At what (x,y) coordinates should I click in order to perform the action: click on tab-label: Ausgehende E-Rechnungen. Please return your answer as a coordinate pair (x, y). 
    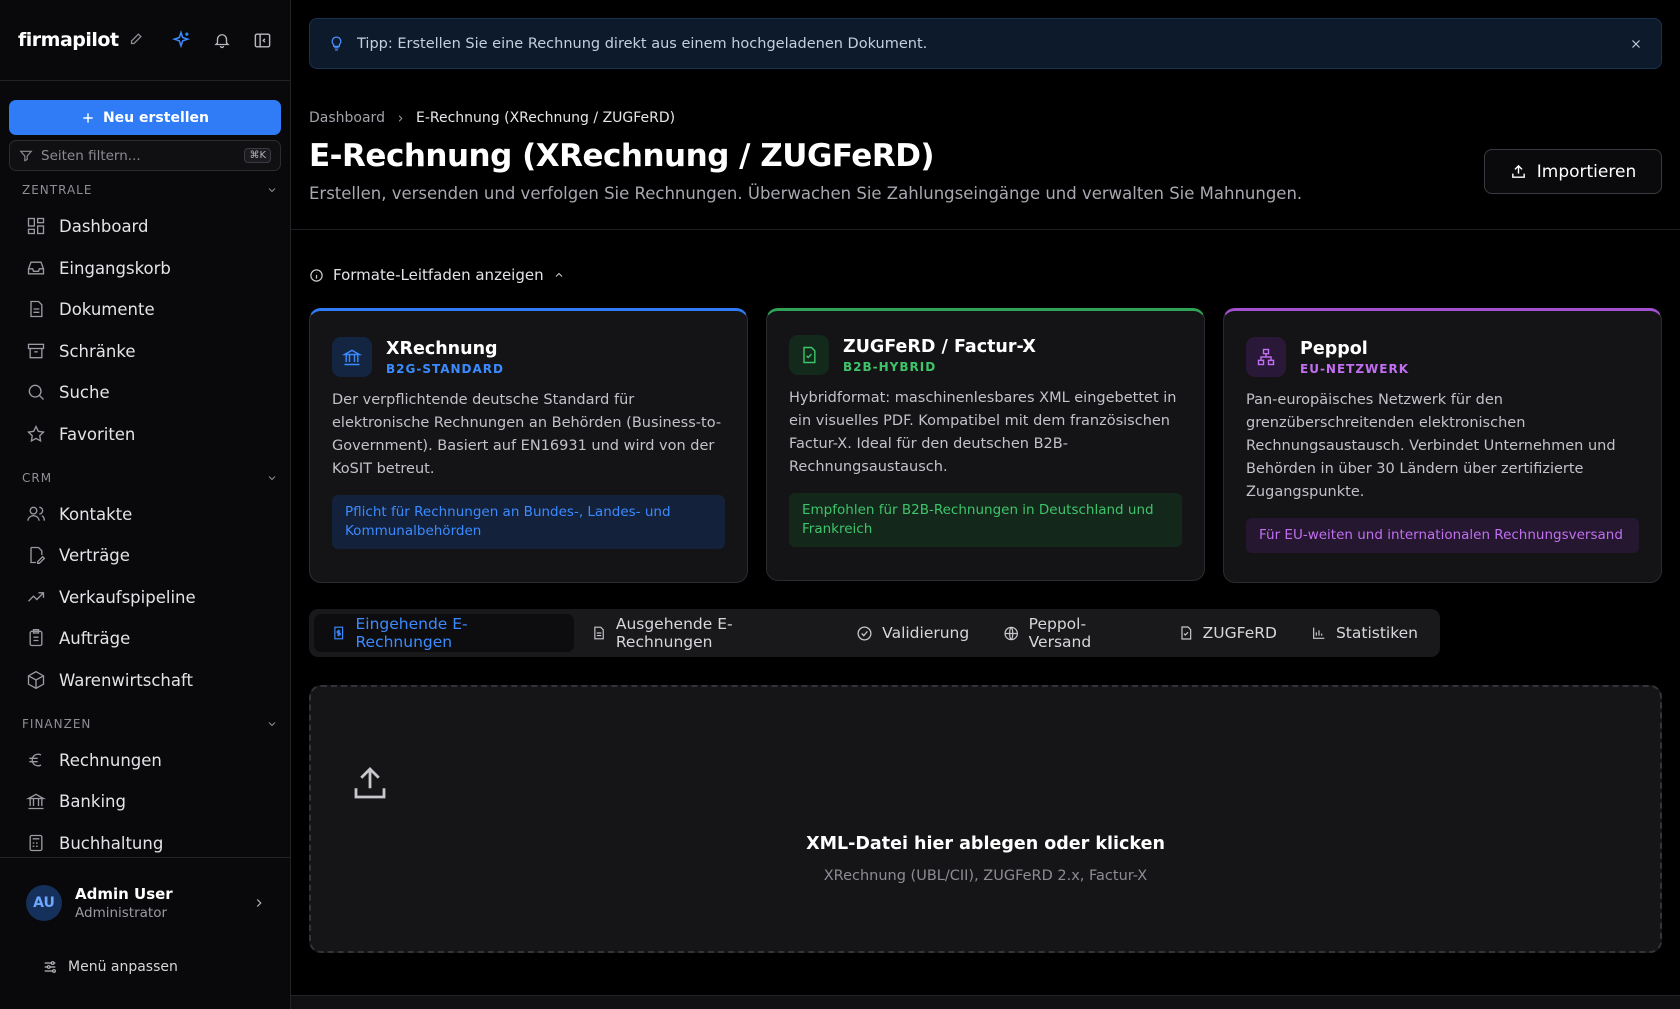
    Looking at the image, I should click on (674, 633).